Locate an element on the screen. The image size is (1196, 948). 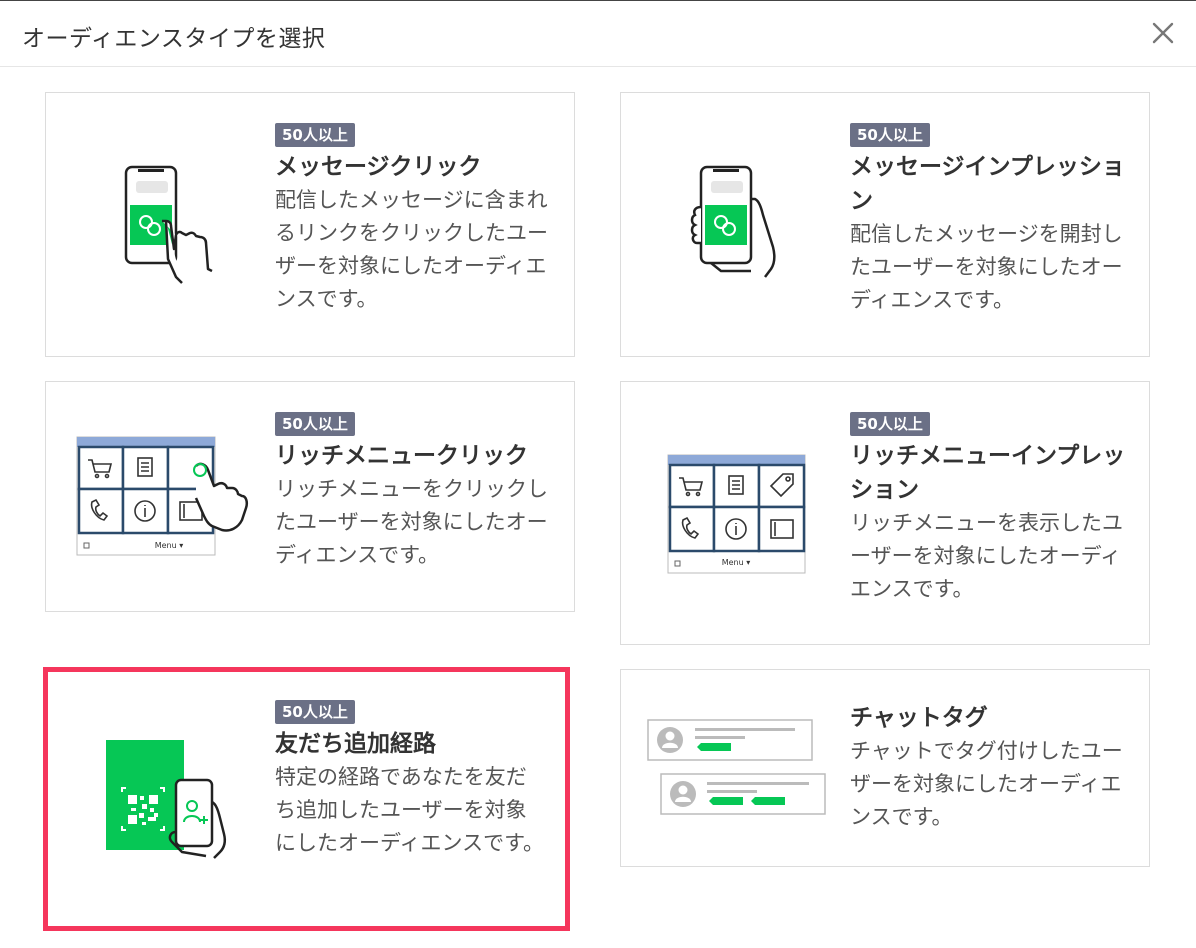
rich-menu-icon is located at coordinates (736, 514).